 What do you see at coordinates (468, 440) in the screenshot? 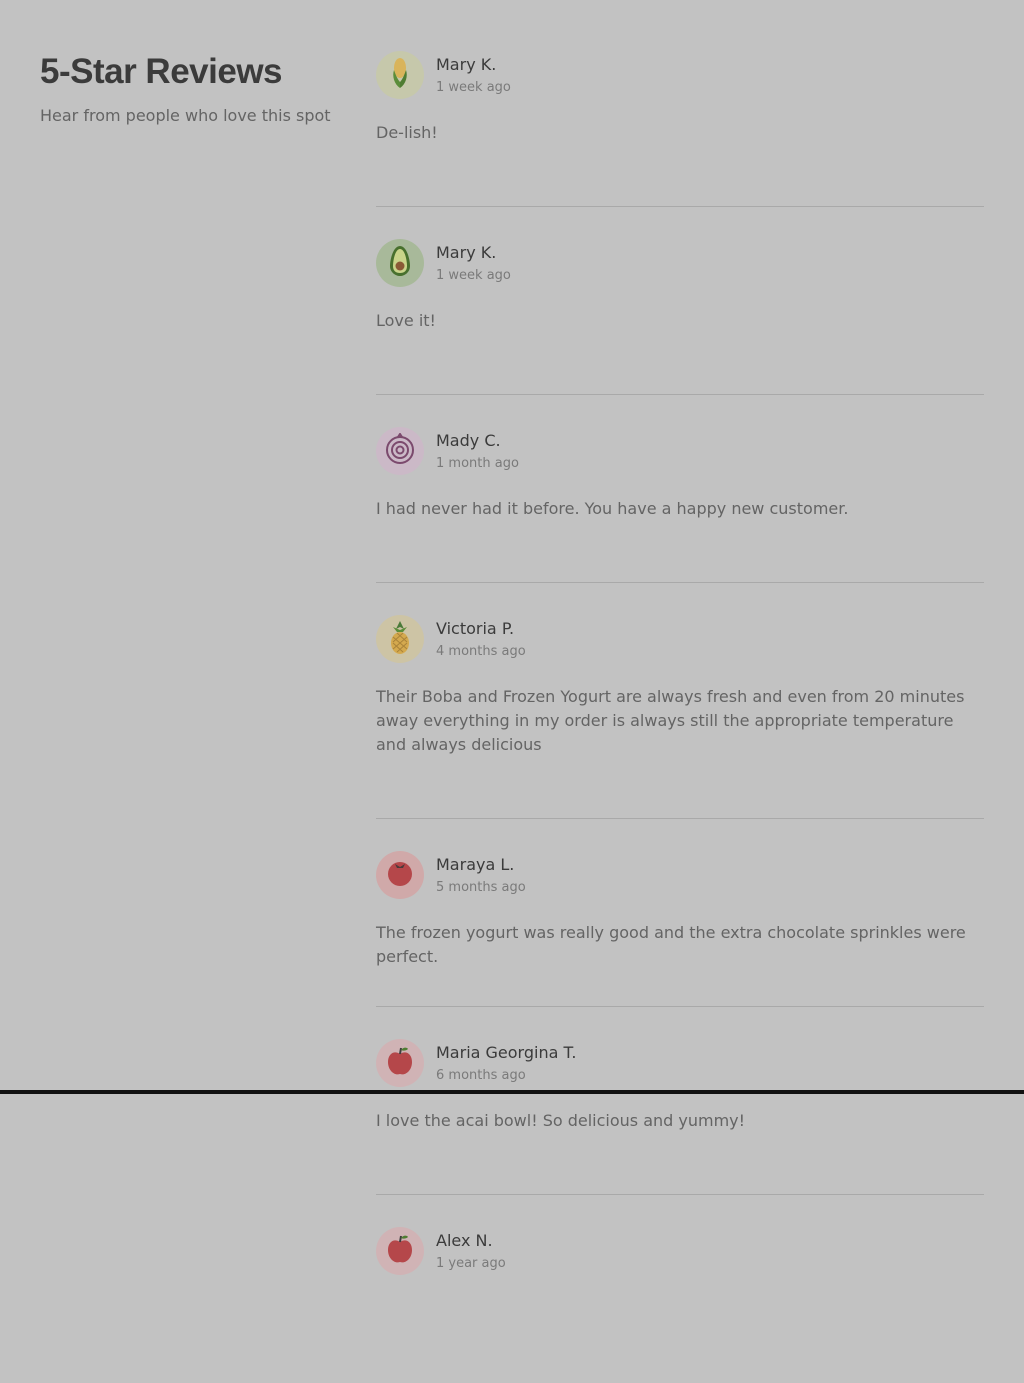
I see `reviewer-name: Mady C.` at bounding box center [468, 440].